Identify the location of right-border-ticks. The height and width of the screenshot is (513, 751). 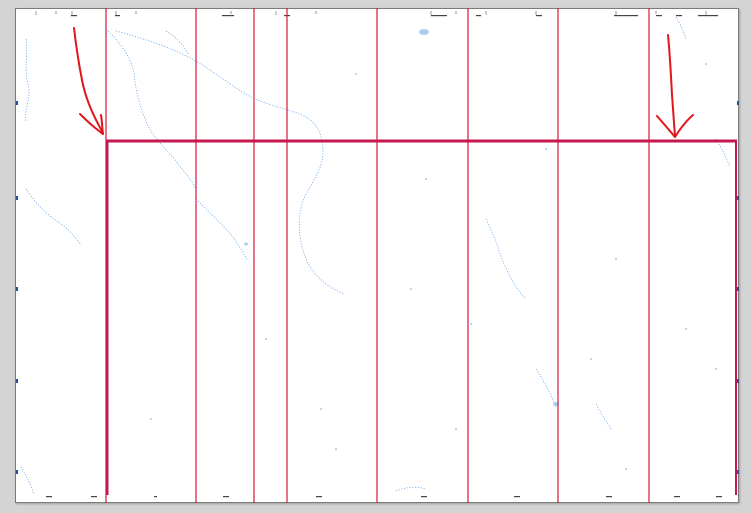
(738, 287).